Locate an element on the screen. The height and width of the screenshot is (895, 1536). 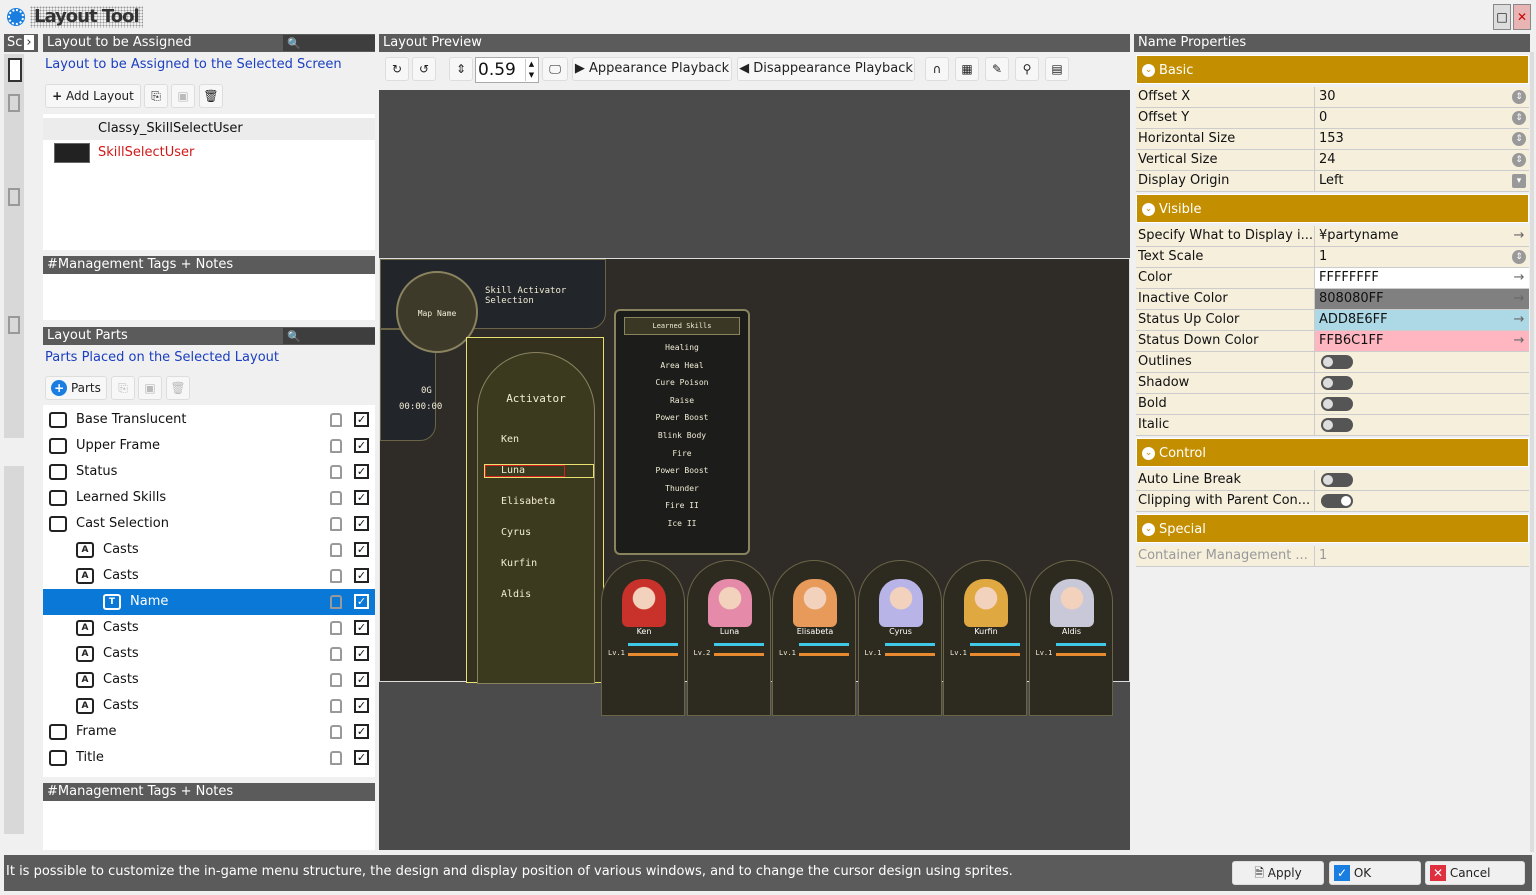
tree-item: Base Translucent ✓ is located at coordinates (209, 420).